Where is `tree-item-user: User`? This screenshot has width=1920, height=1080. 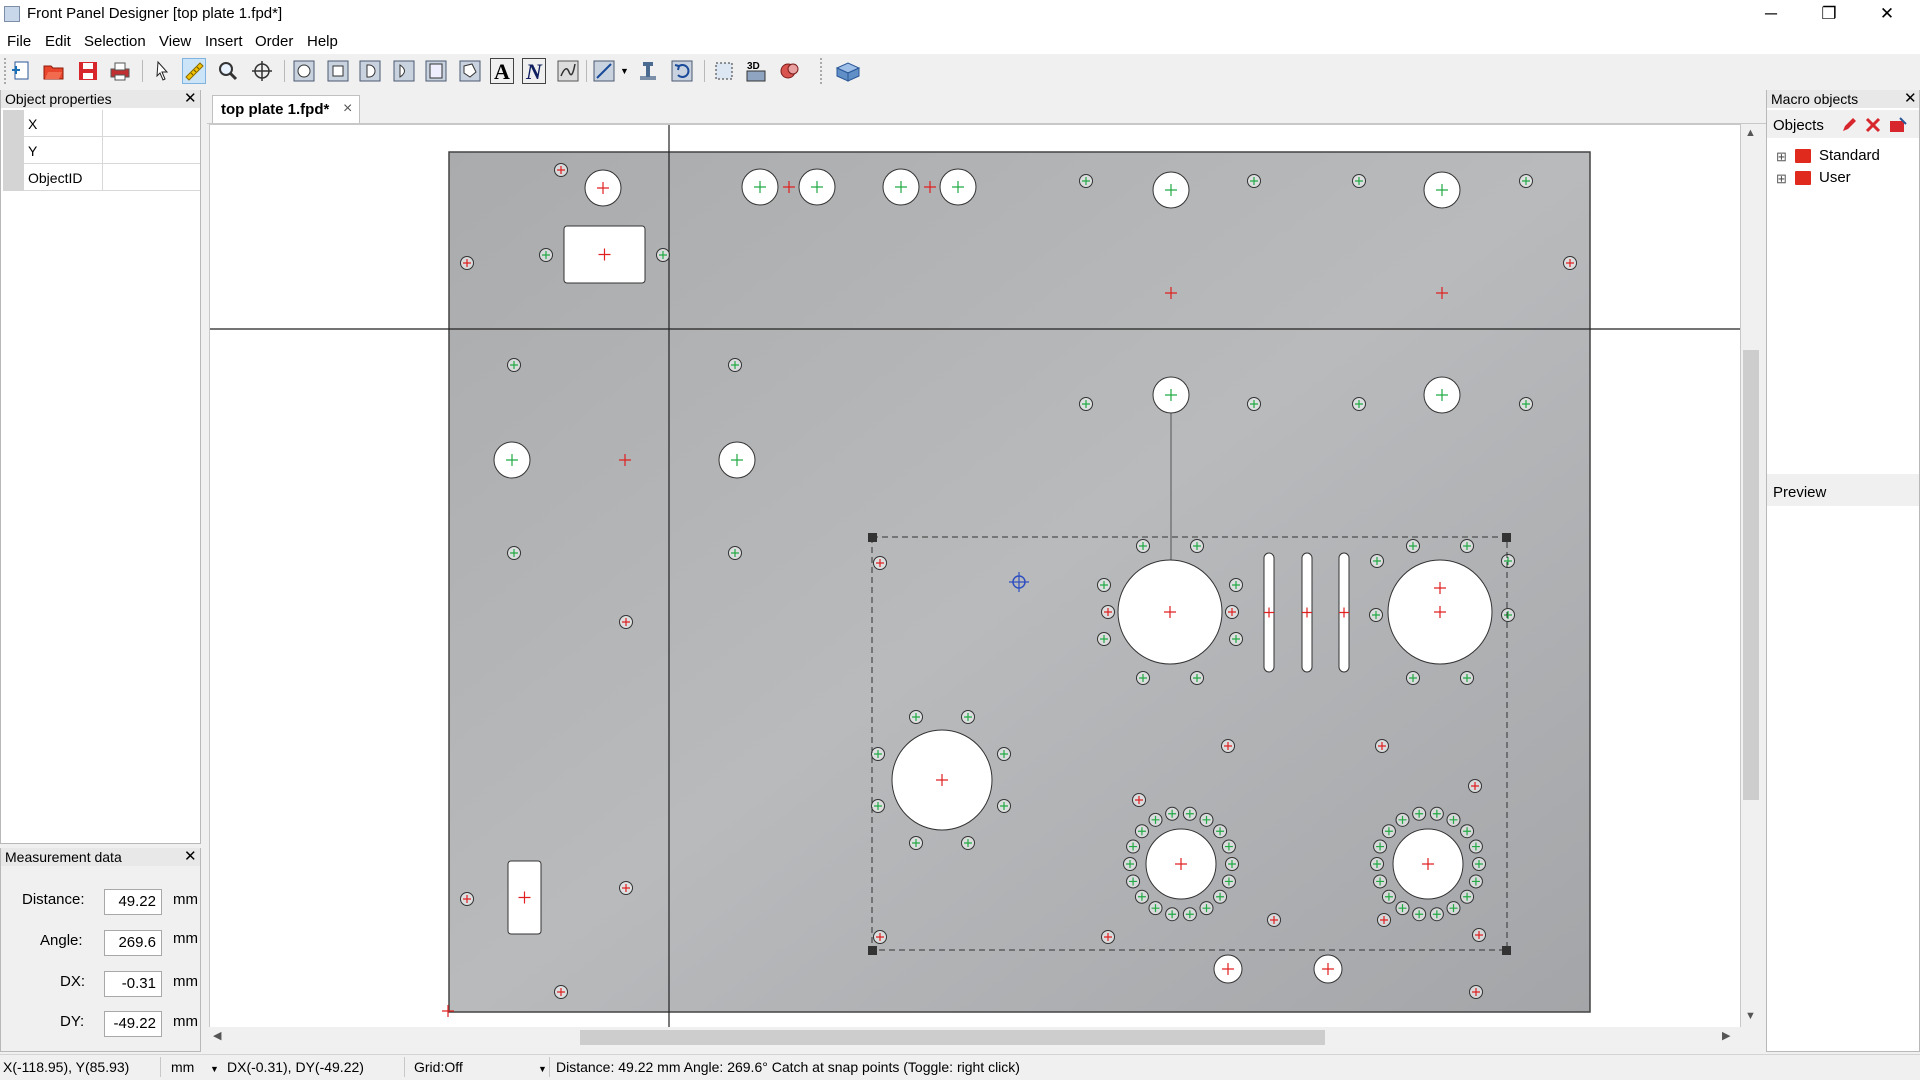 tree-item-user: User is located at coordinates (1835, 177).